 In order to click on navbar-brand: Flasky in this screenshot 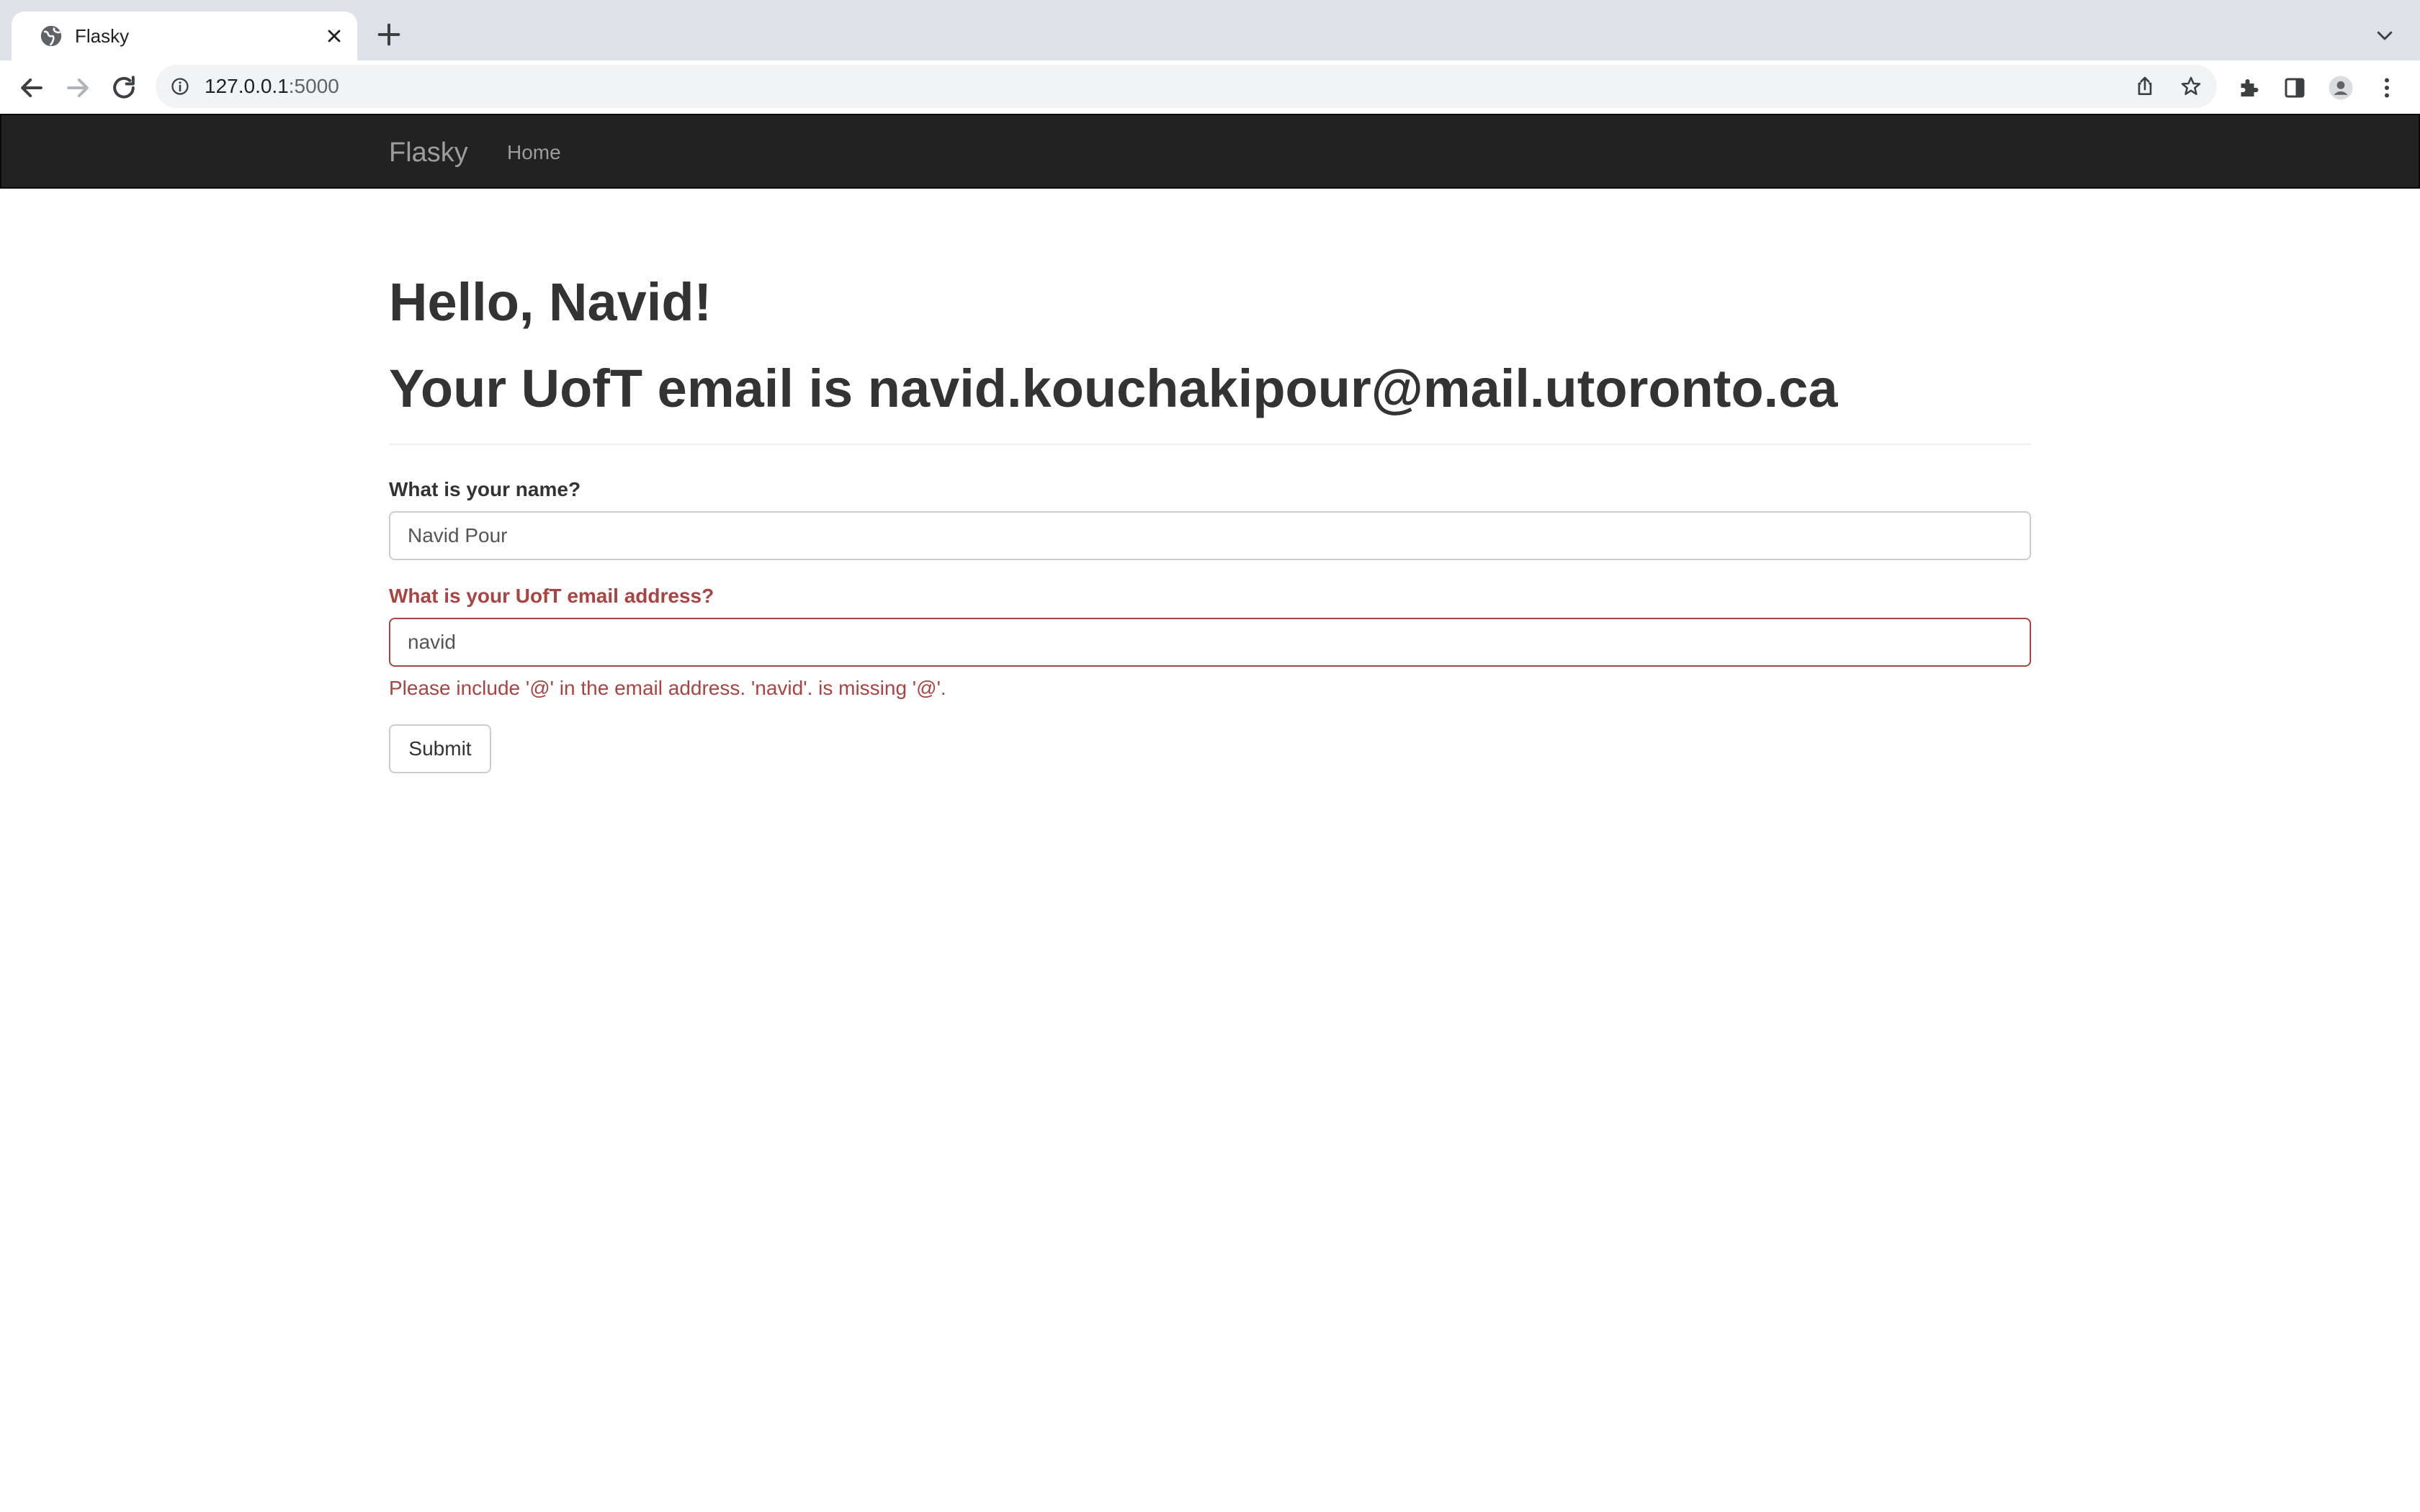, I will do `click(428, 152)`.